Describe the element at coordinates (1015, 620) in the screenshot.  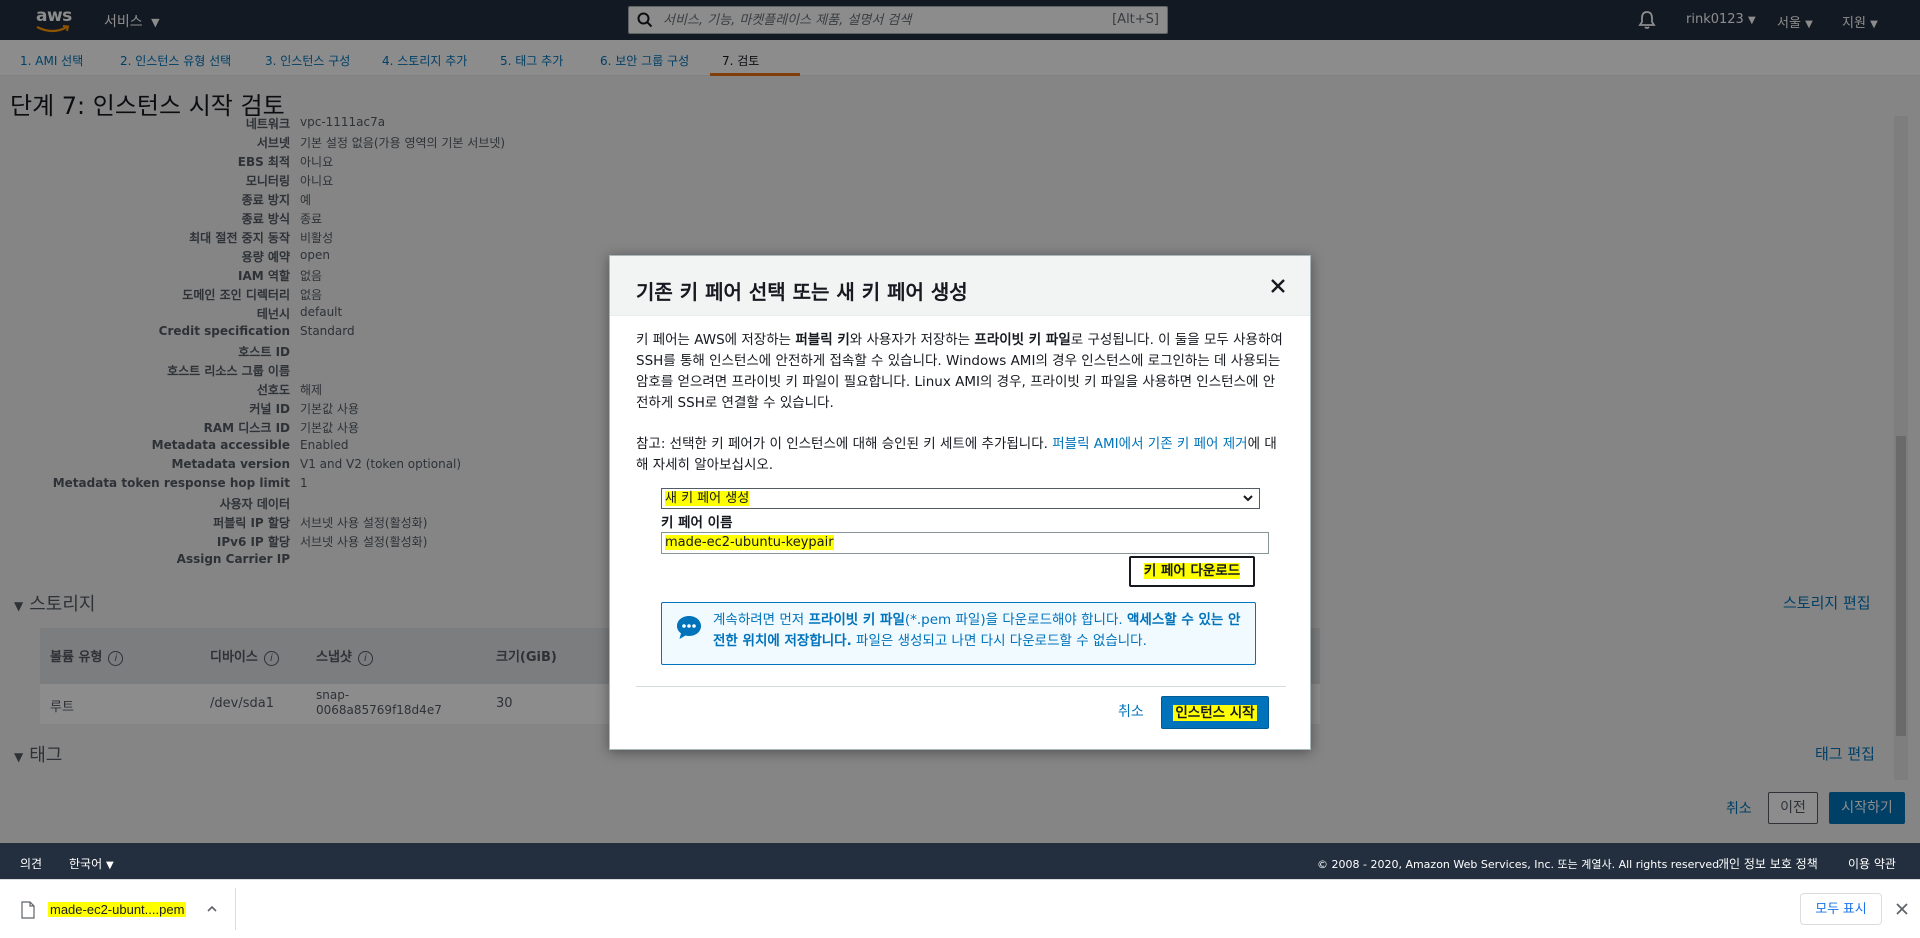
I see `info-text: (*.pem 파일)을 다운로드해야 합니다.` at that location.